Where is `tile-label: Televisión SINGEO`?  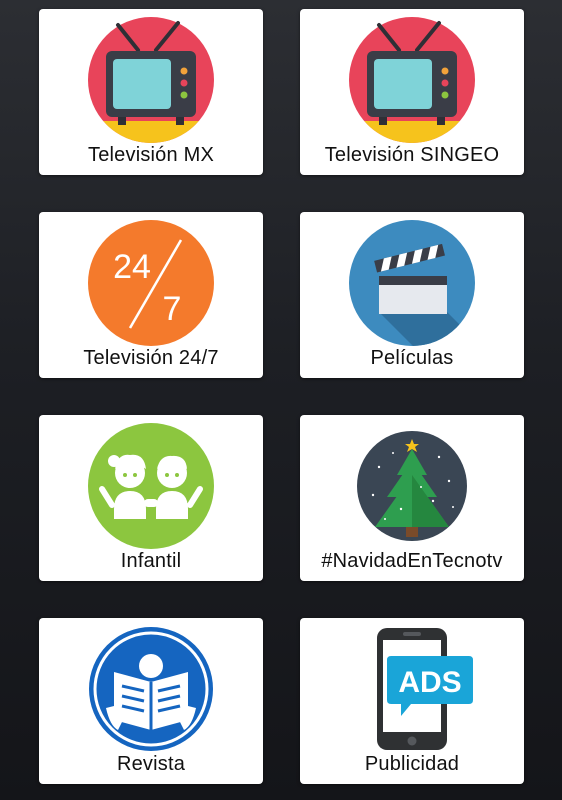
tile-label: Televisión SINGEO is located at coordinates (412, 155).